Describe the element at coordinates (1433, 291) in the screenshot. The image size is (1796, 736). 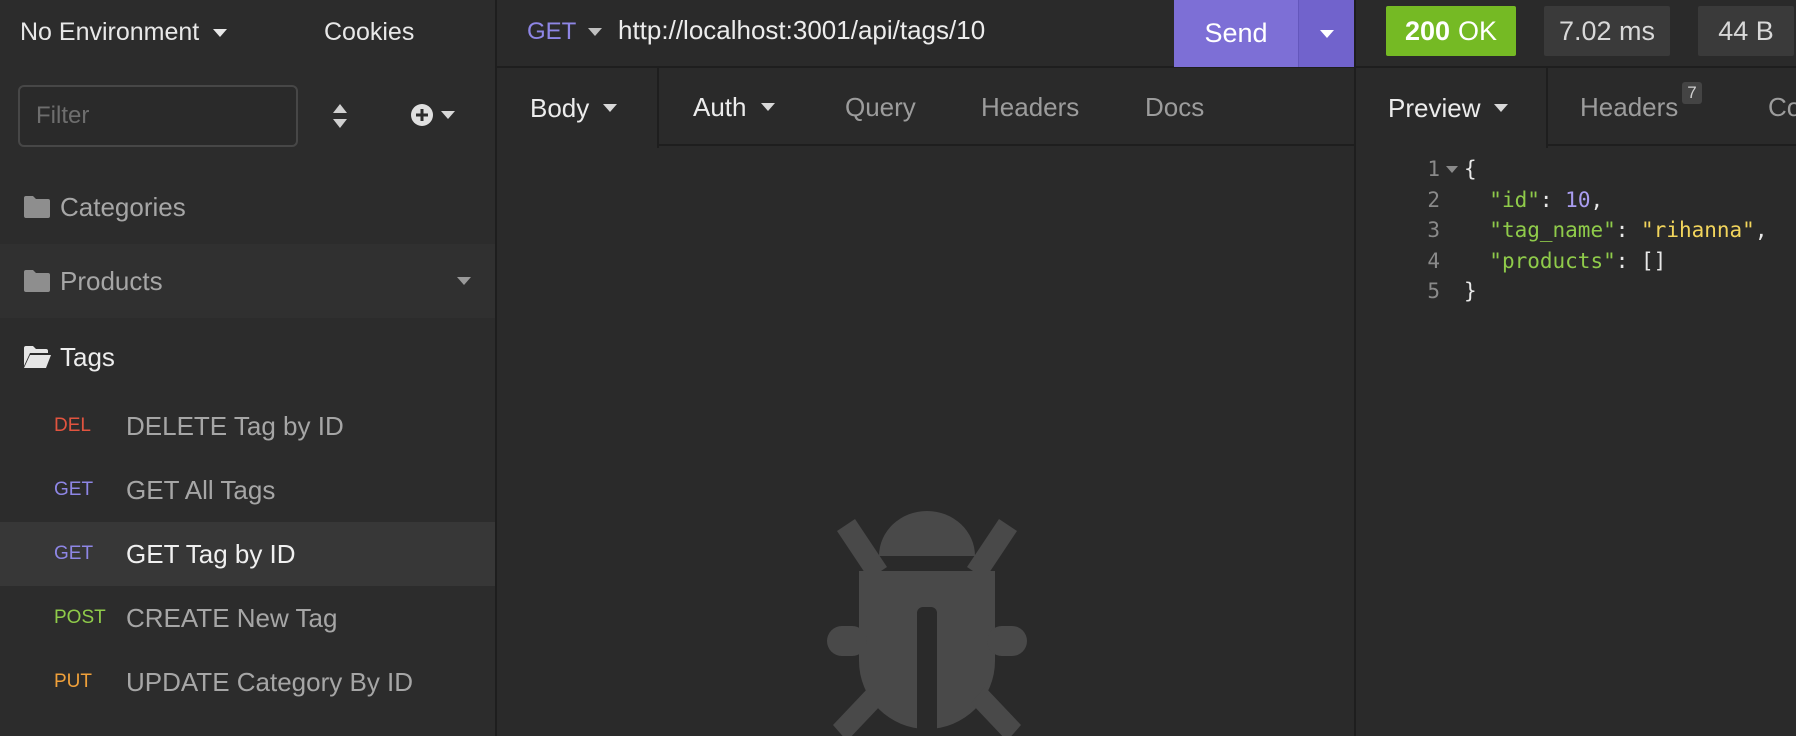
I see `line-number: 5` at that location.